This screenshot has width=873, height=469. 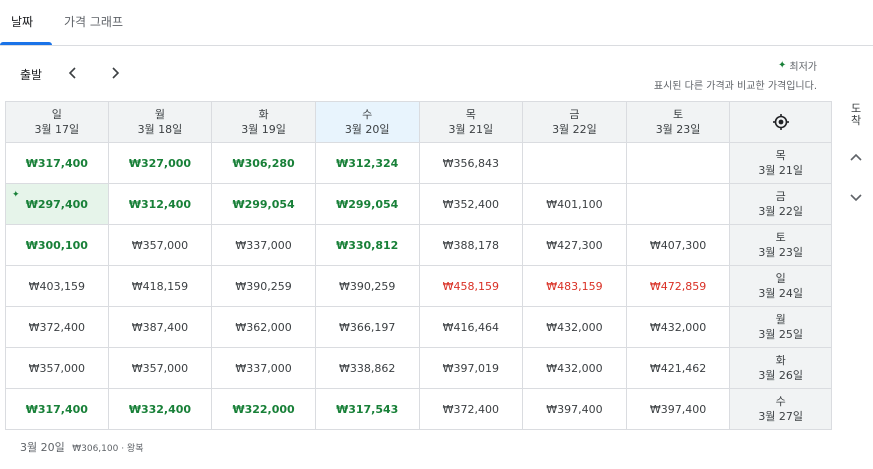 I want to click on price-value: ₩337,000, so click(x=263, y=245).